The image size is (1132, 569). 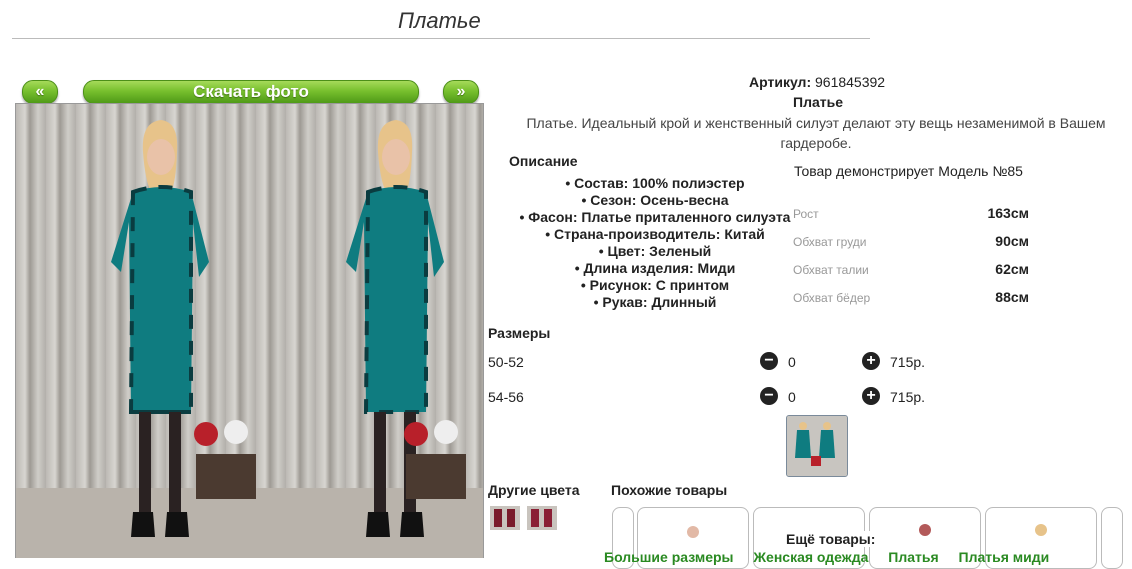 I want to click on article-value: 961845392, so click(x=850, y=82).